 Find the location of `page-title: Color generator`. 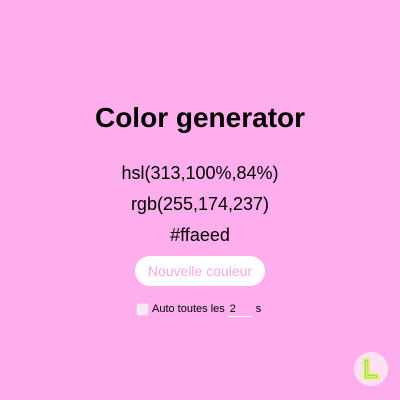

page-title: Color generator is located at coordinates (200, 117).